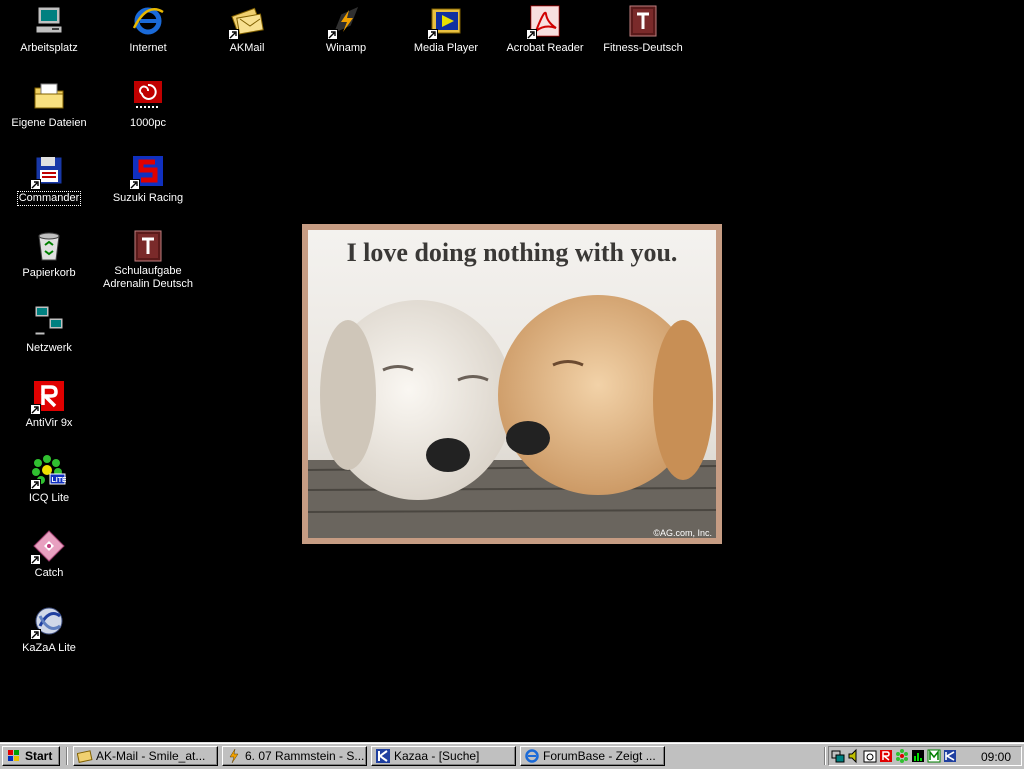 The image size is (1024, 769). What do you see at coordinates (870, 756) in the screenshot?
I see `task-scheduler-icon` at bounding box center [870, 756].